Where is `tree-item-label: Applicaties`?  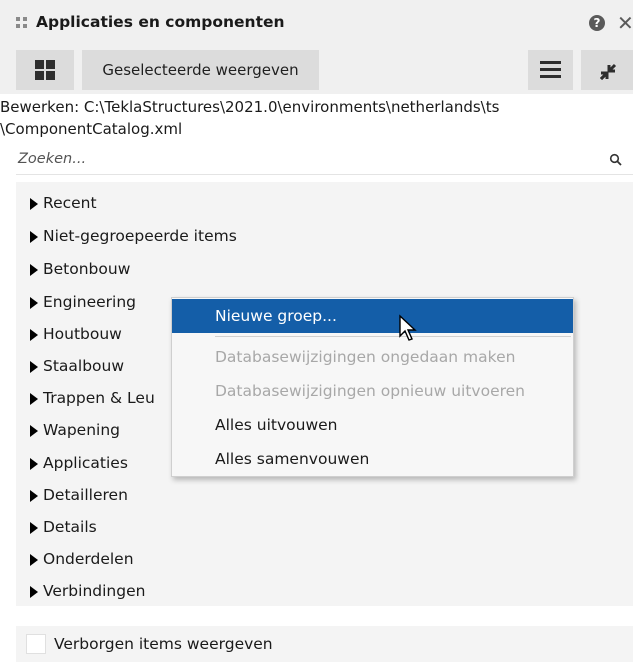
tree-item-label: Applicaties is located at coordinates (85, 463).